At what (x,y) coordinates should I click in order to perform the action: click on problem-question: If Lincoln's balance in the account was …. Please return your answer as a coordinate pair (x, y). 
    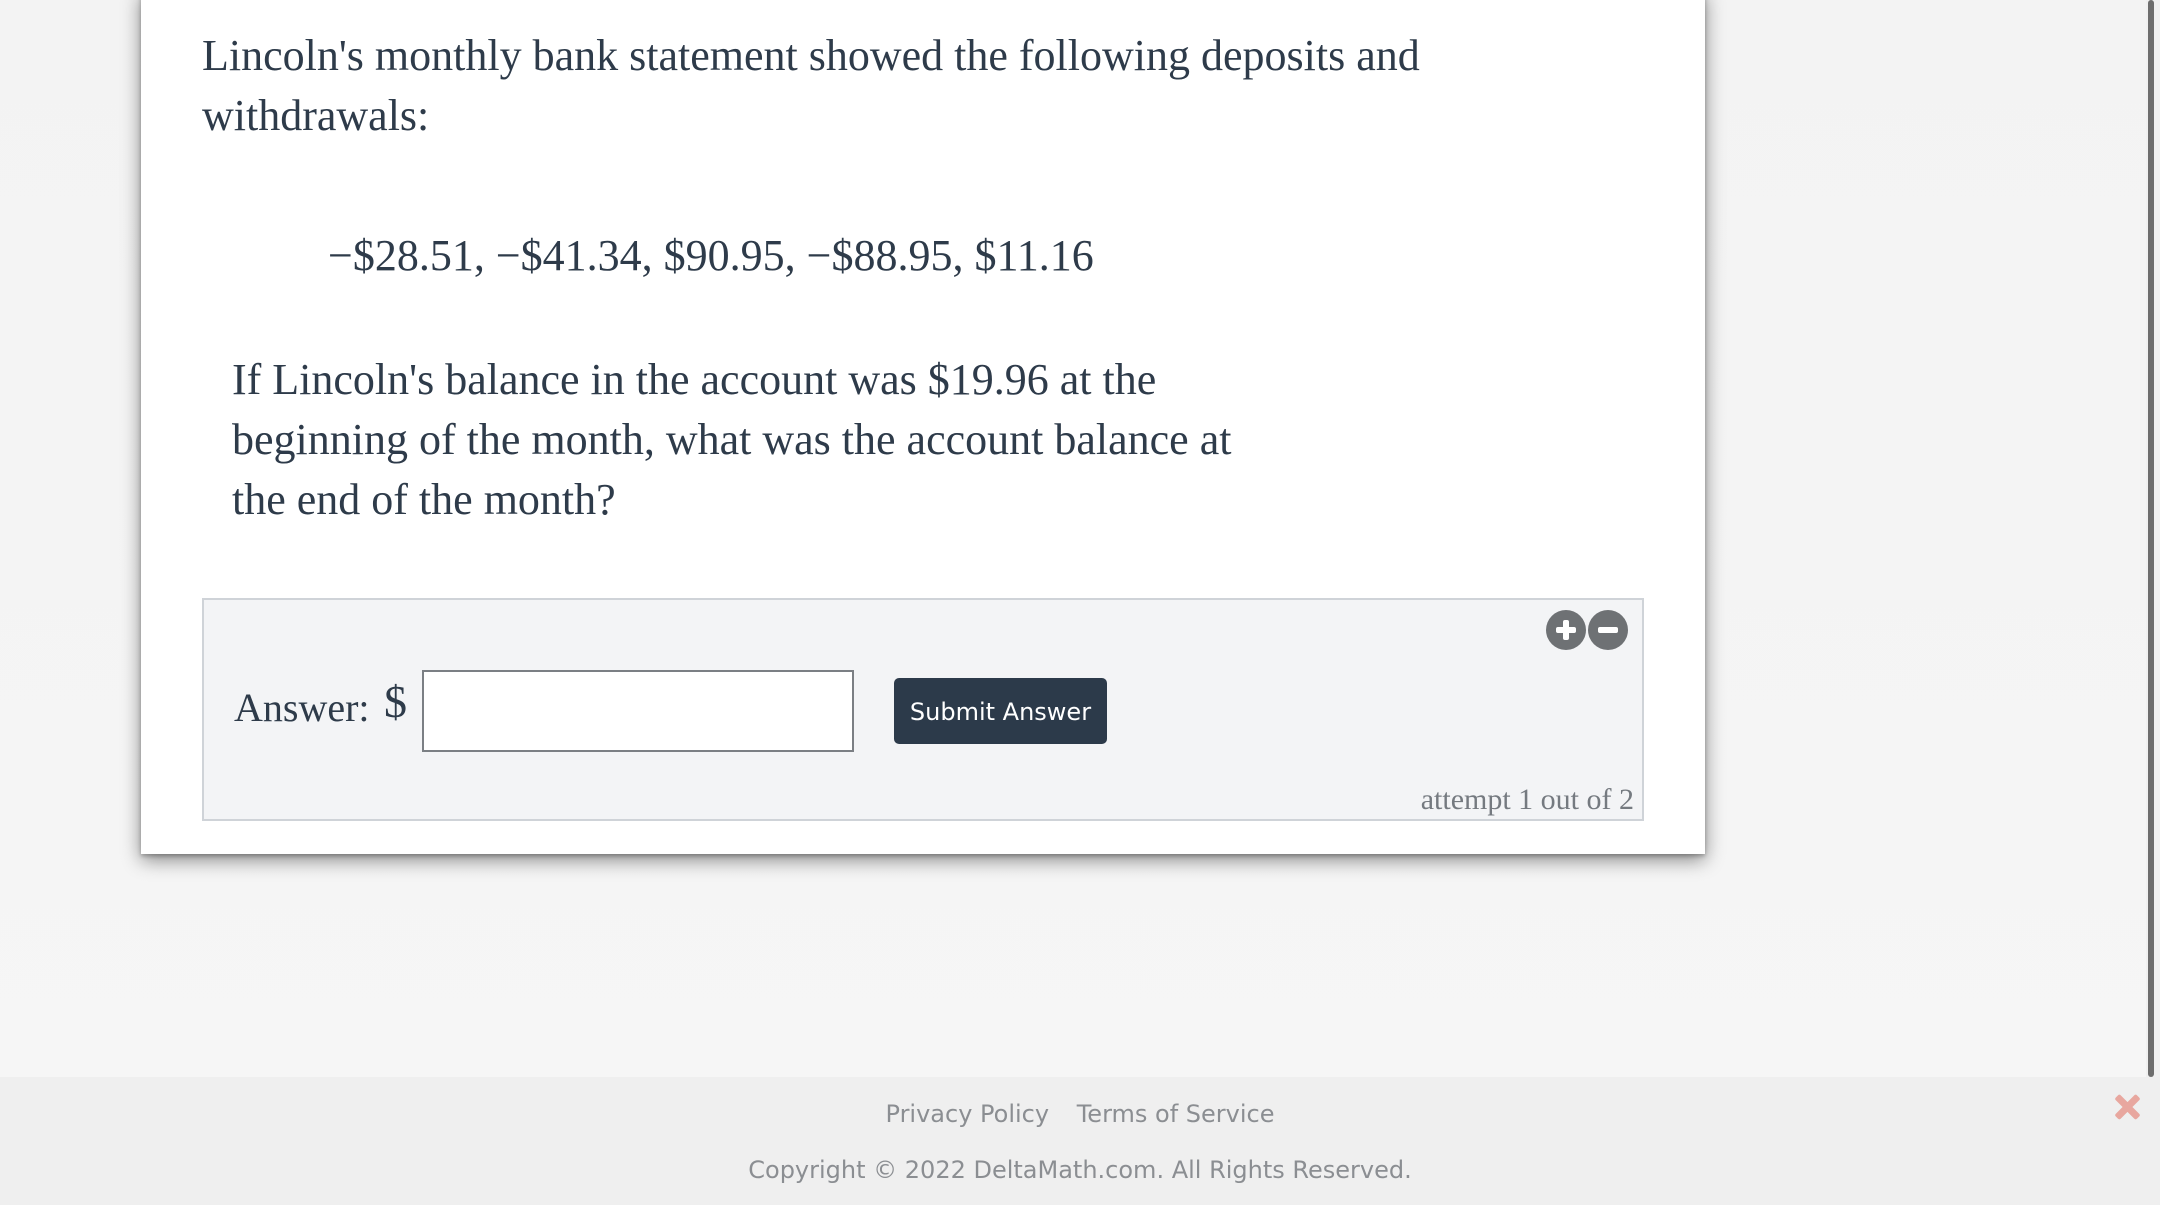
    Looking at the image, I should click on (732, 439).